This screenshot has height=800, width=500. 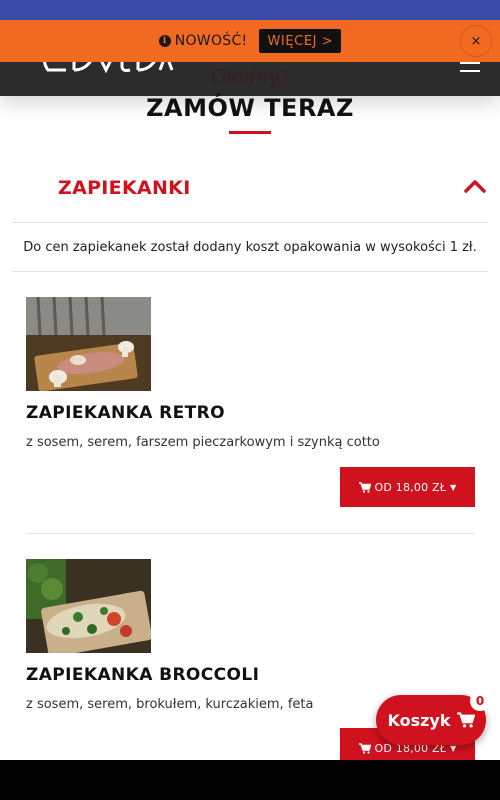 I want to click on product-image-retro, so click(x=88, y=344).